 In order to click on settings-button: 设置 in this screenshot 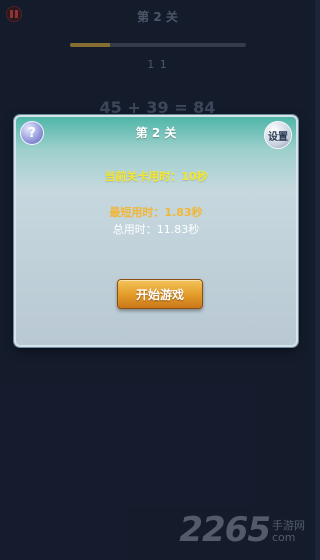, I will do `click(278, 135)`.